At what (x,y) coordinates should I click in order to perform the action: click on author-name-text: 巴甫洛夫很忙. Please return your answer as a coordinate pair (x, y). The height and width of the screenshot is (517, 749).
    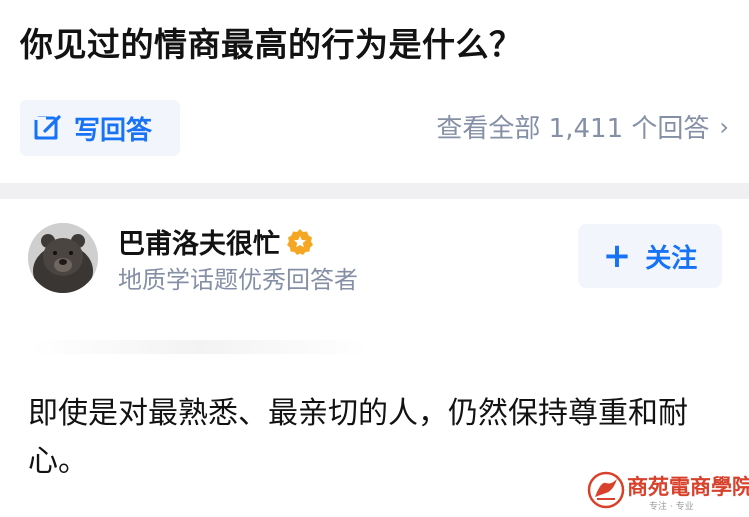
    Looking at the image, I should click on (199, 244).